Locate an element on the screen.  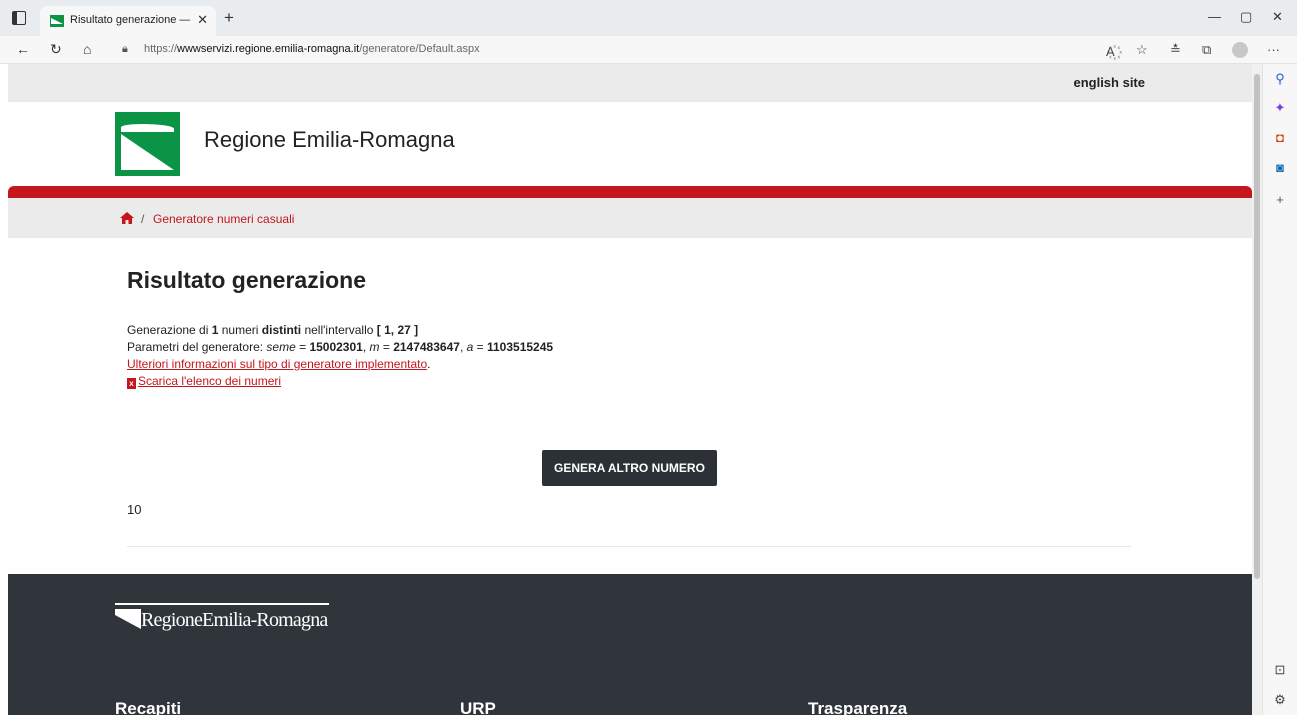
content-divider is located at coordinates (629, 546).